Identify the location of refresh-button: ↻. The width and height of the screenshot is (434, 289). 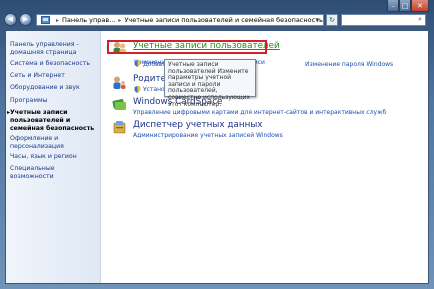
(332, 20).